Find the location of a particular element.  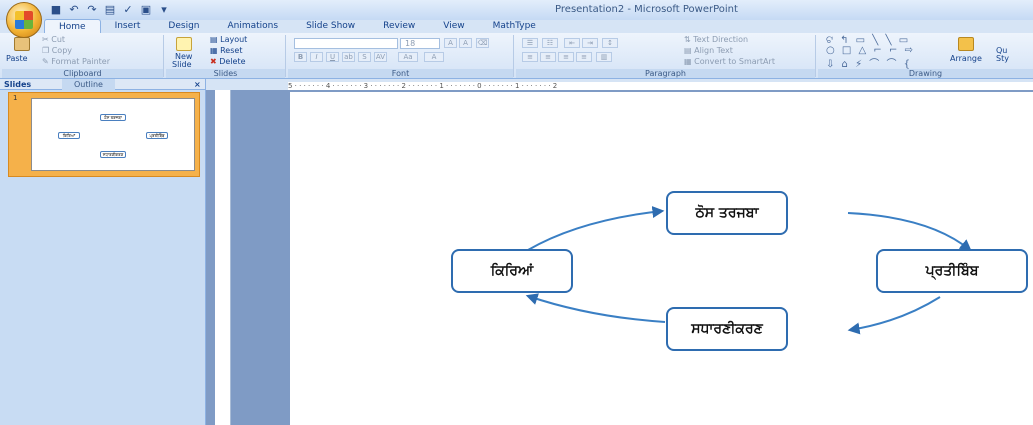

office-button is located at coordinates (24, 20).